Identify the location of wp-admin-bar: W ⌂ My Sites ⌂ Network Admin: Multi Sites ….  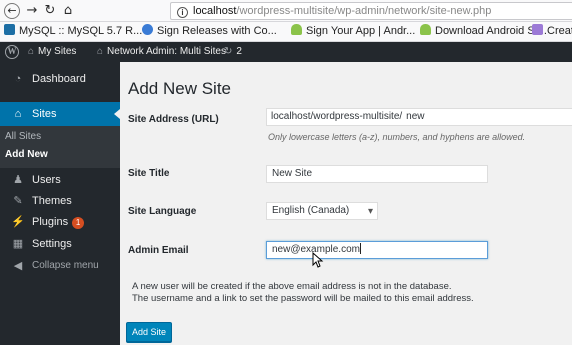
(286, 52).